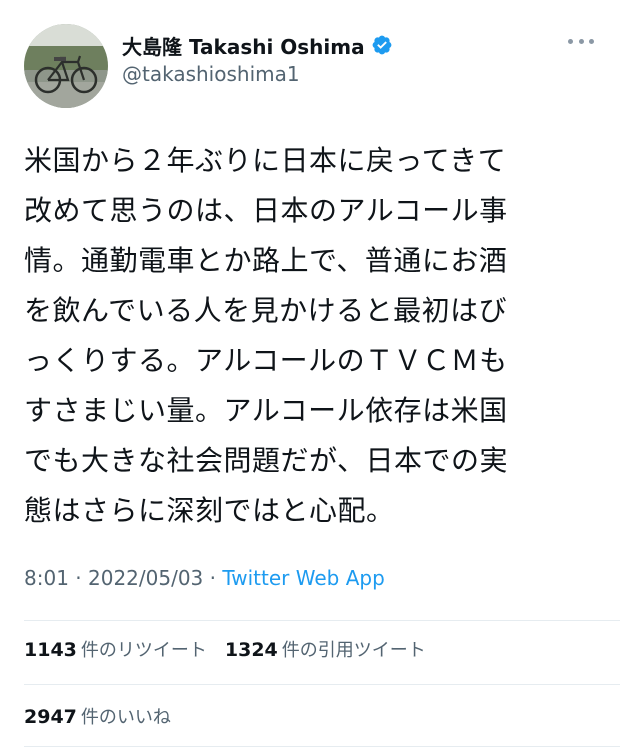 The image size is (620, 750). What do you see at coordinates (257, 74) in the screenshot?
I see `author-handle: @takashioshima1` at bounding box center [257, 74].